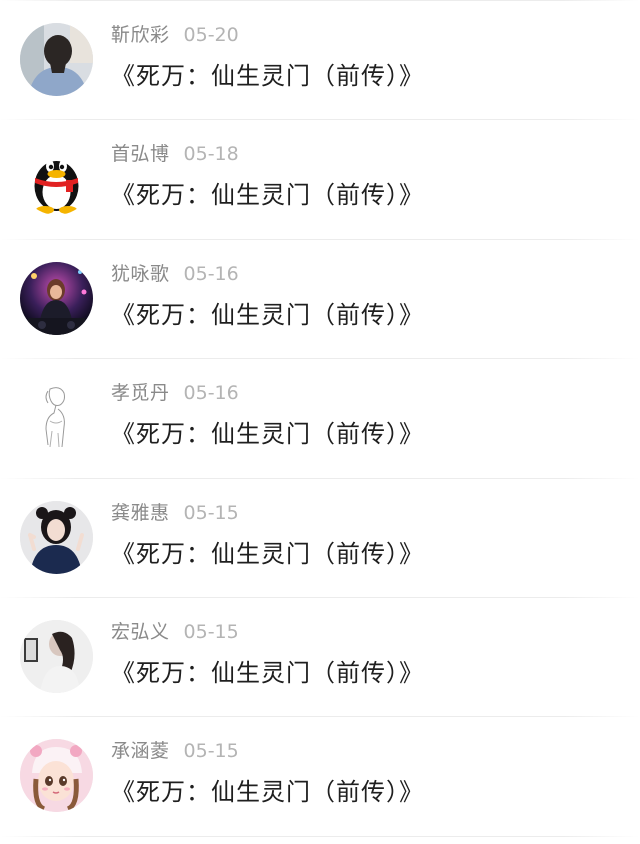  What do you see at coordinates (211, 154) in the screenshot?
I see `comment-date: 05-18` at bounding box center [211, 154].